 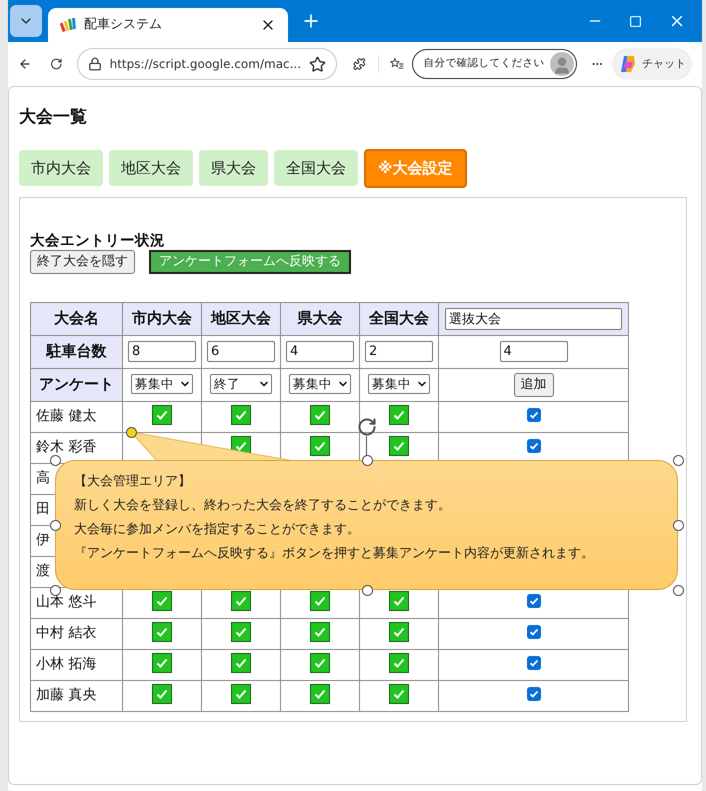 What do you see at coordinates (123, 25) in the screenshot?
I see `tab-title: 配車システム` at bounding box center [123, 25].